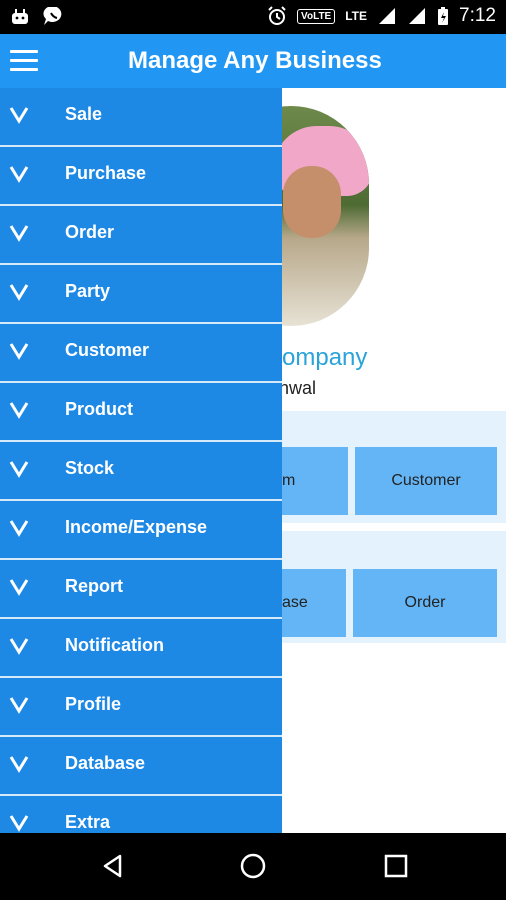  I want to click on customer-tile-label: Customer, so click(426, 480).